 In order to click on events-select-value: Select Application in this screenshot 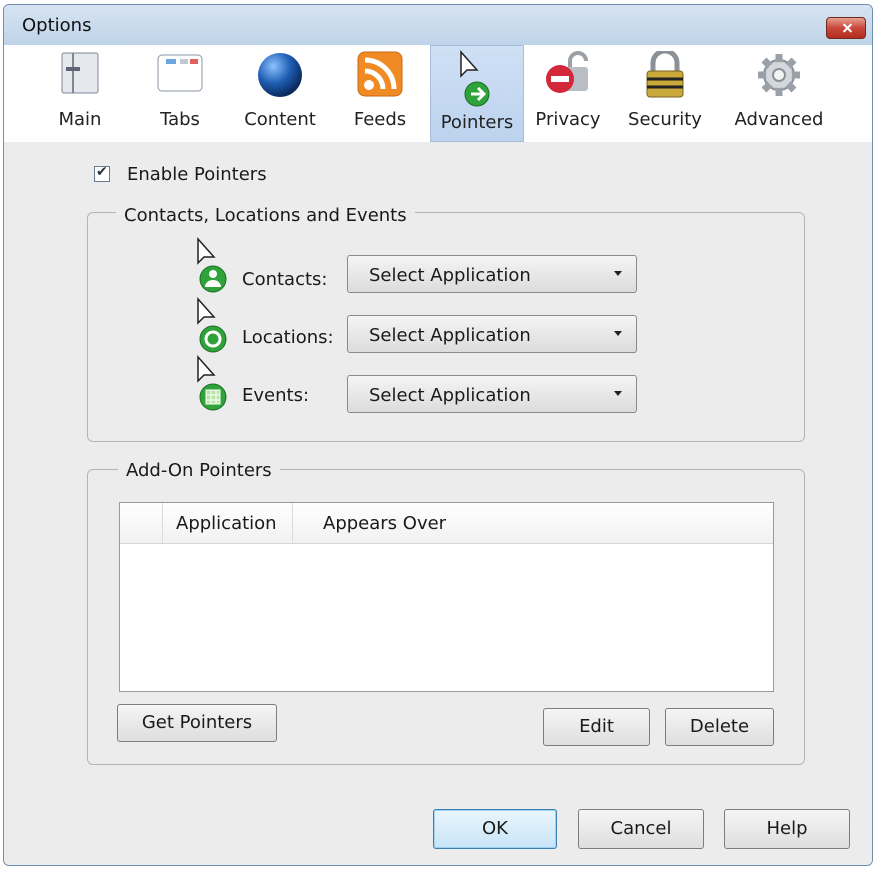, I will do `click(450, 395)`.